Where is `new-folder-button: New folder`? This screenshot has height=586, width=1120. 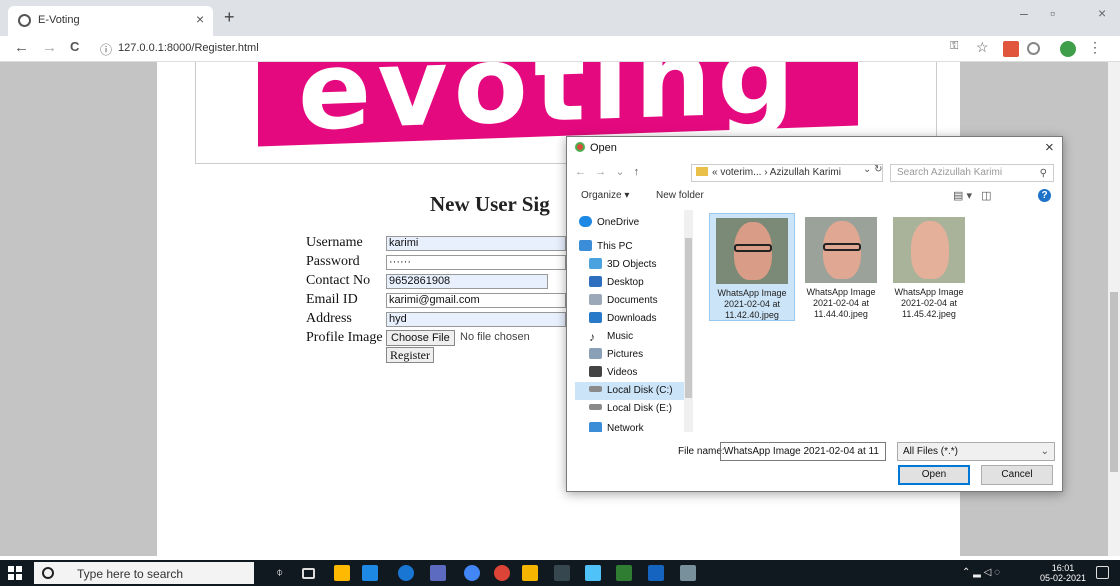
new-folder-button: New folder is located at coordinates (680, 195).